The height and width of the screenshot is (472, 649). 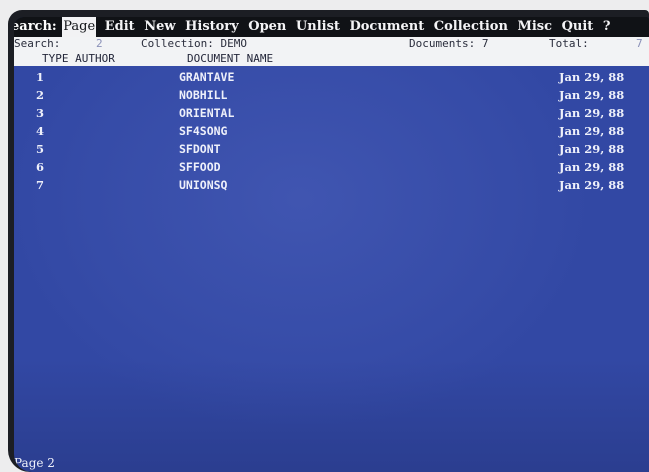 I want to click on document-name: NOBHILL, so click(x=203, y=95).